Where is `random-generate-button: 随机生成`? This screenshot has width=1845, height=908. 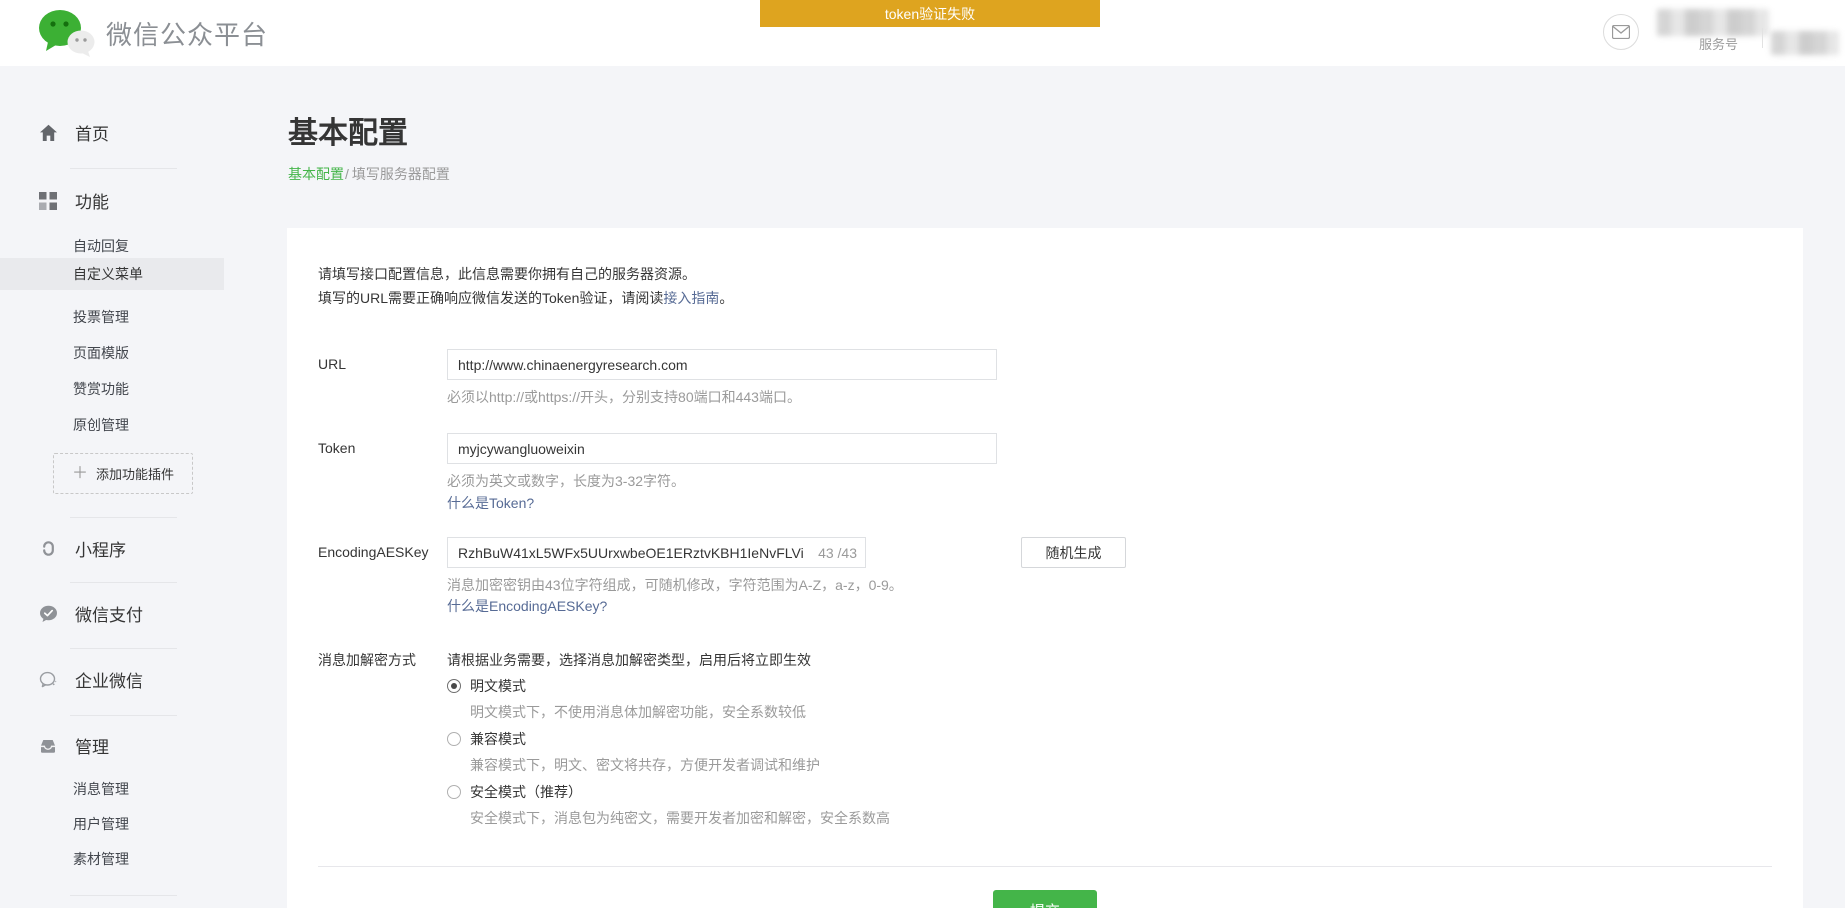 random-generate-button: 随机生成 is located at coordinates (1073, 552).